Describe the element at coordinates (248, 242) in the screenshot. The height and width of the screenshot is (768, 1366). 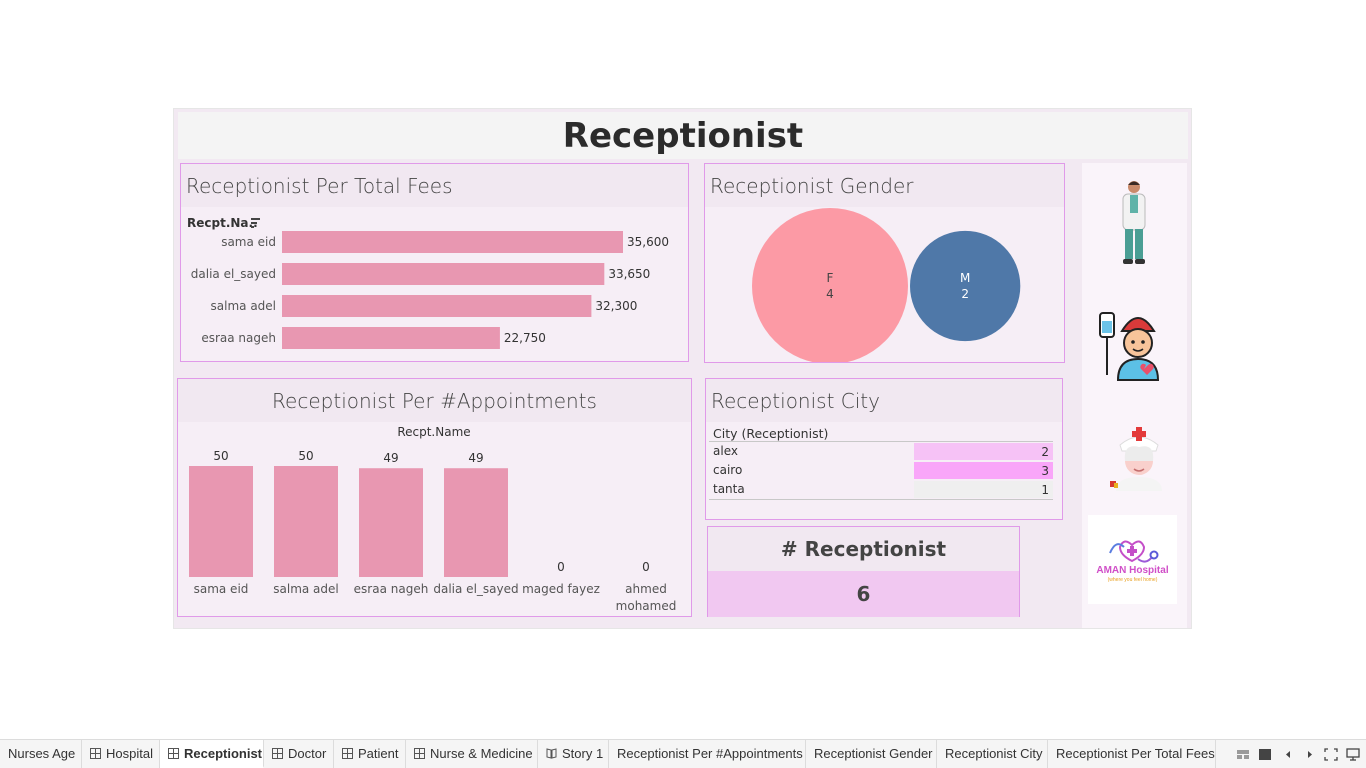
I see `fees-category-label: sama eid` at that location.